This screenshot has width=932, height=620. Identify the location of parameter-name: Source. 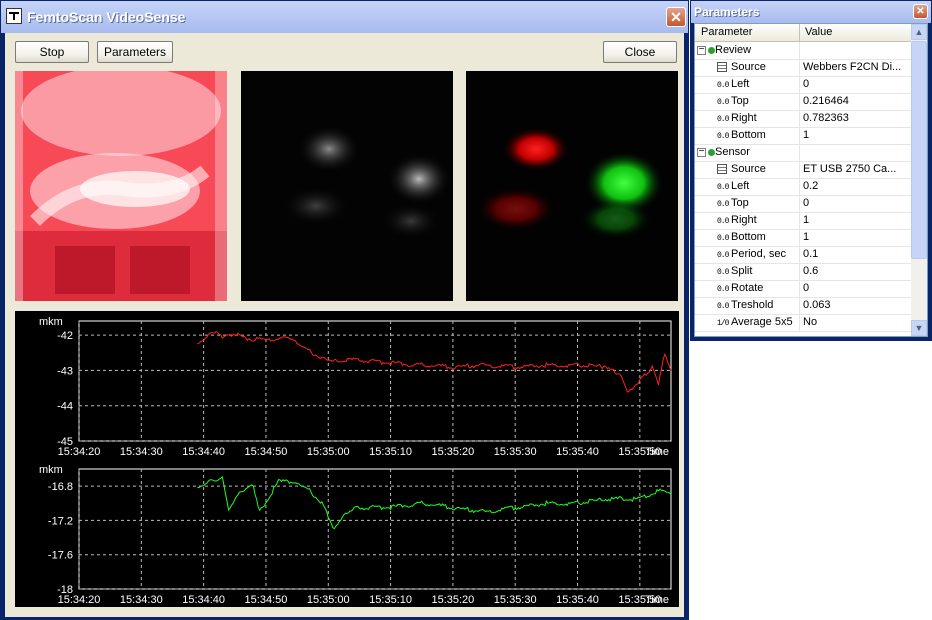
(748, 67).